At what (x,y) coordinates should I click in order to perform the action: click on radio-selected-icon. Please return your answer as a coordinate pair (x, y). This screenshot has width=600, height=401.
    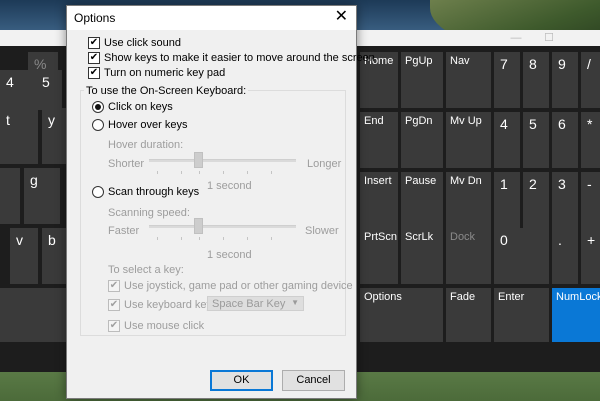
    Looking at the image, I should click on (98, 107).